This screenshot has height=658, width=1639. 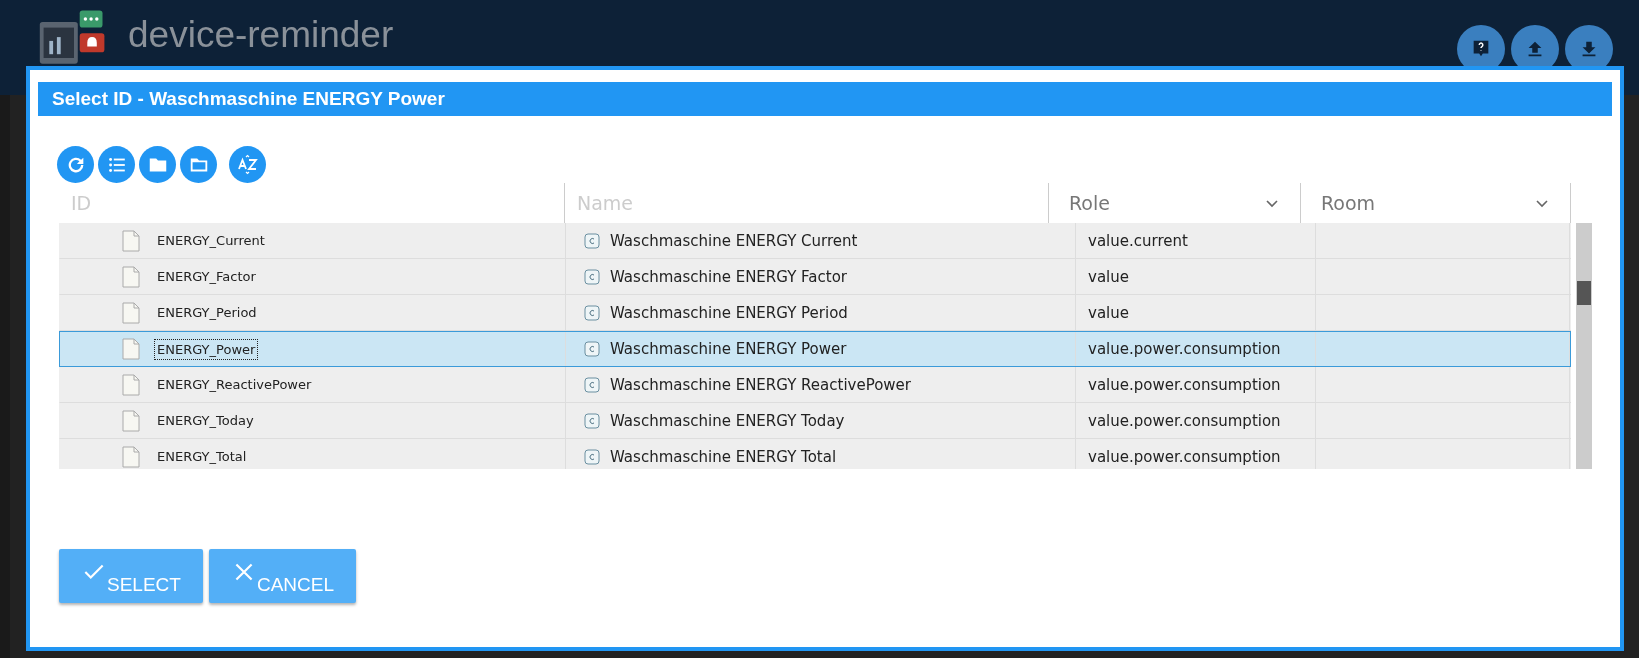 What do you see at coordinates (198, 164) in the screenshot?
I see `folder-outline-button` at bounding box center [198, 164].